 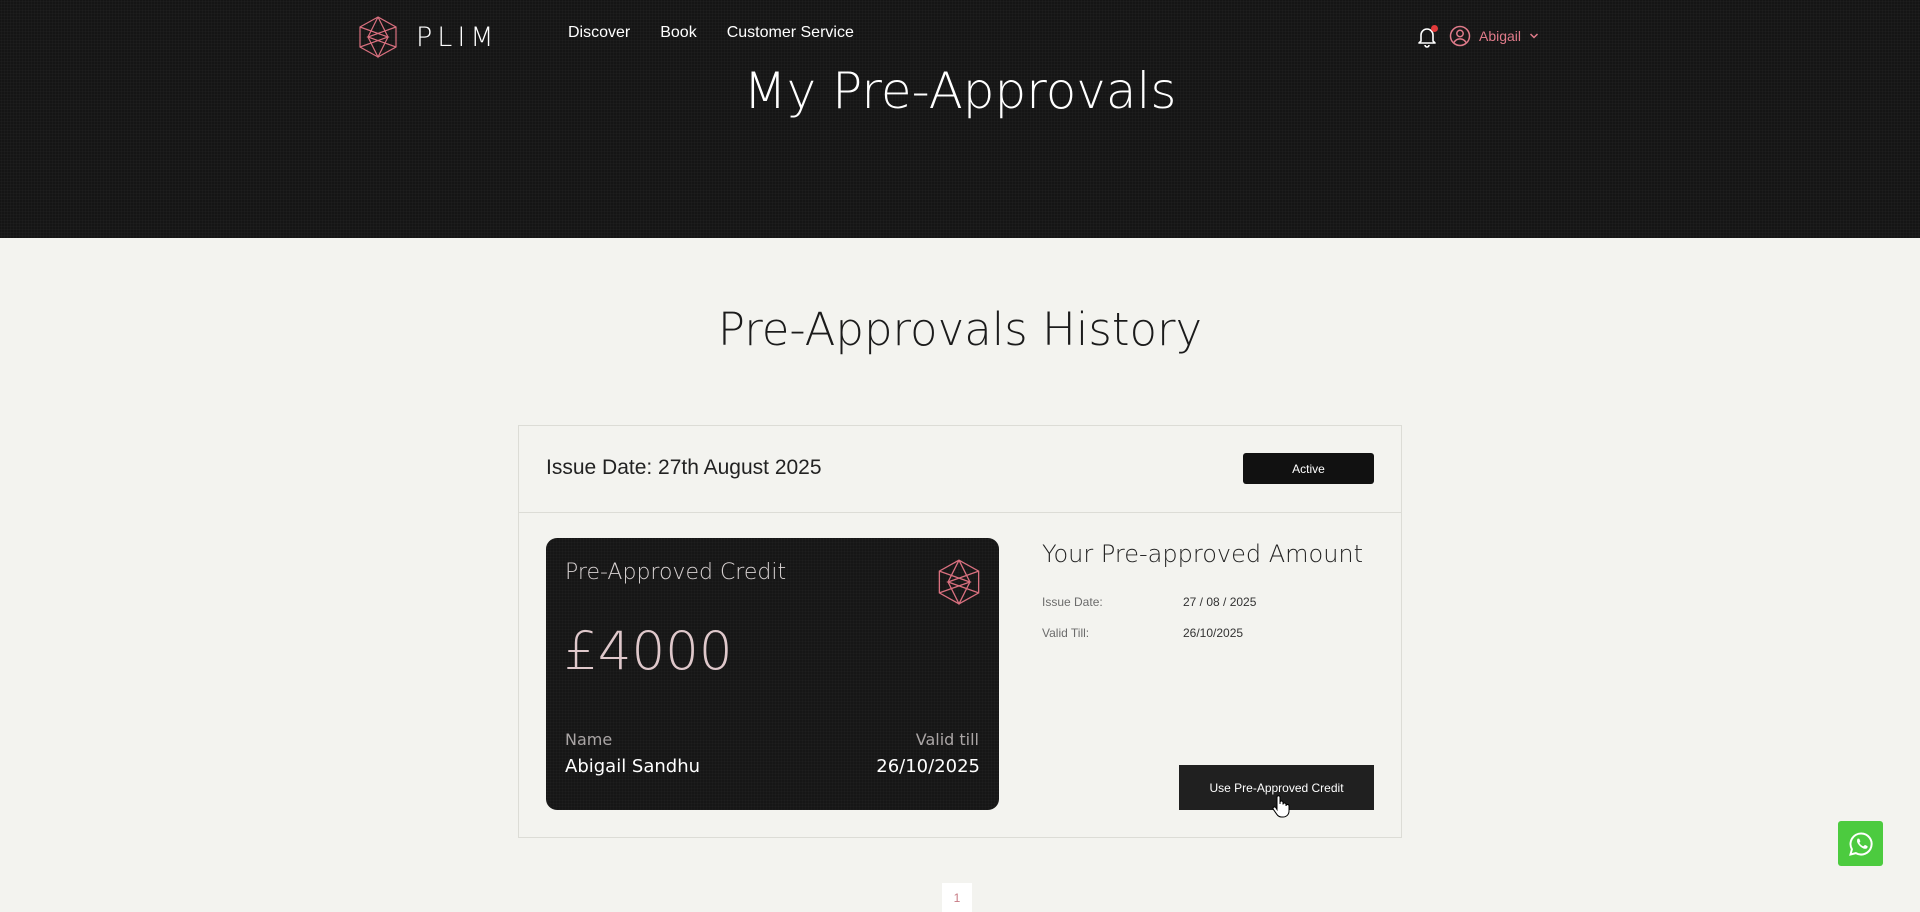 I want to click on main-nav: Discover Book Customer Service, so click(x=711, y=33).